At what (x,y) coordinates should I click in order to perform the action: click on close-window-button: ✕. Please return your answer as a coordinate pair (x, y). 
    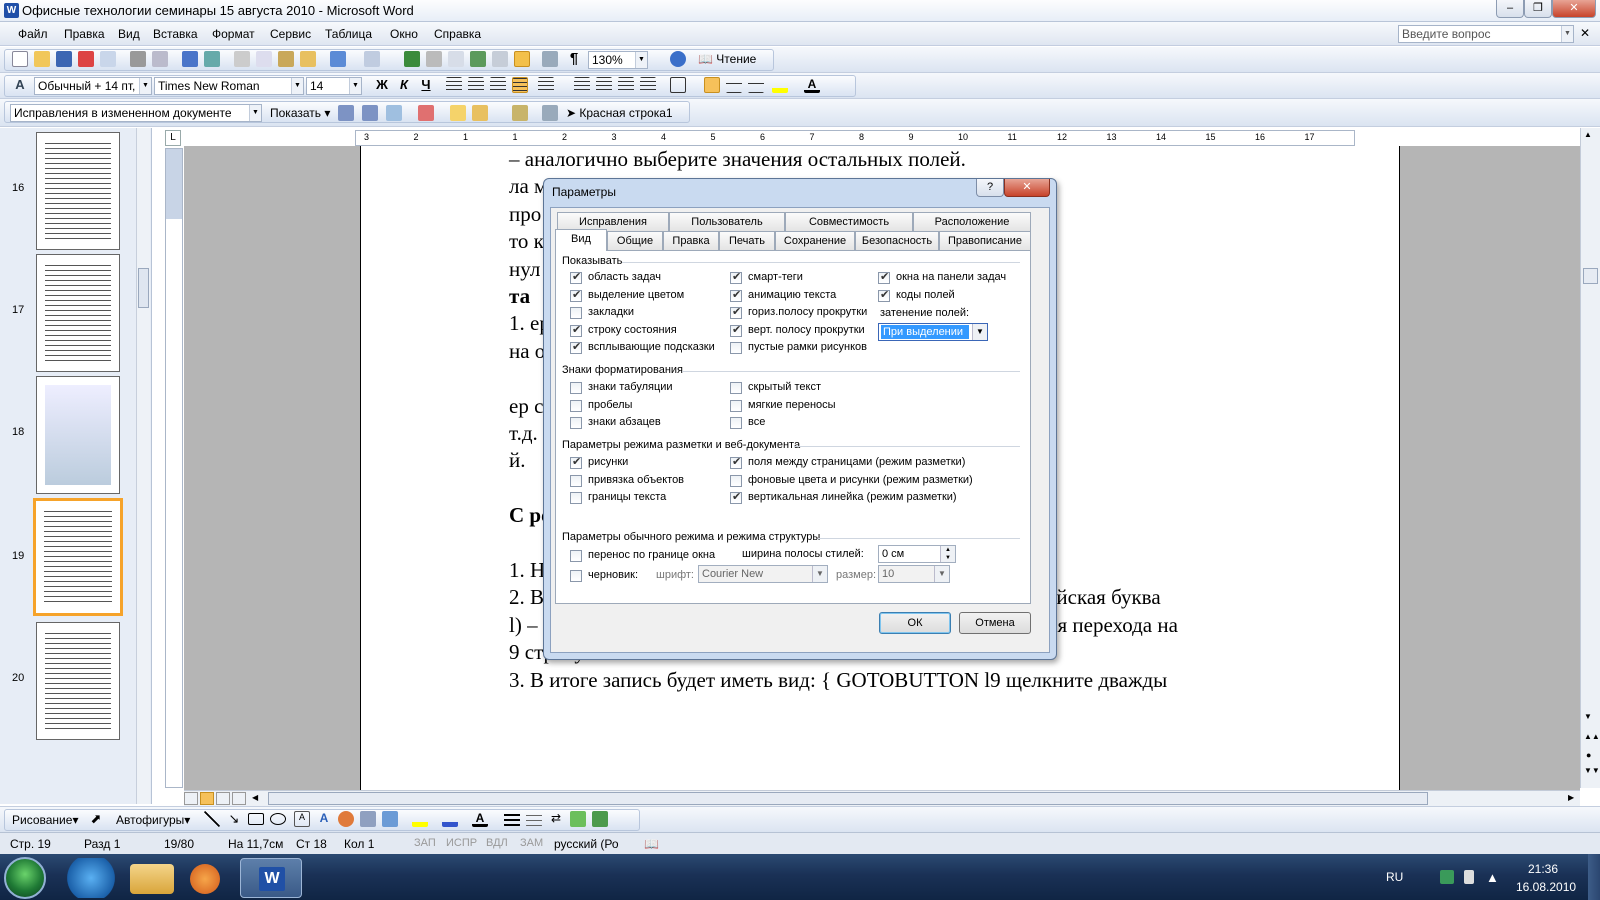
    Looking at the image, I should click on (1574, 9).